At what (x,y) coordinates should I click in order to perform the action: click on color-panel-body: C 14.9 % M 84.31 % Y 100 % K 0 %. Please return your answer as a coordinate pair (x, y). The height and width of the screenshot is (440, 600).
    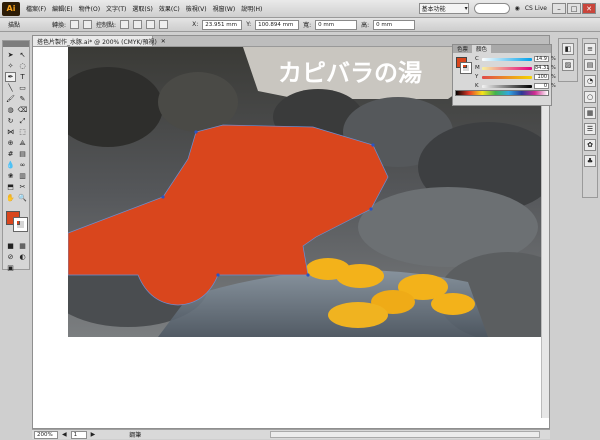
    Looking at the image, I should click on (504, 76).